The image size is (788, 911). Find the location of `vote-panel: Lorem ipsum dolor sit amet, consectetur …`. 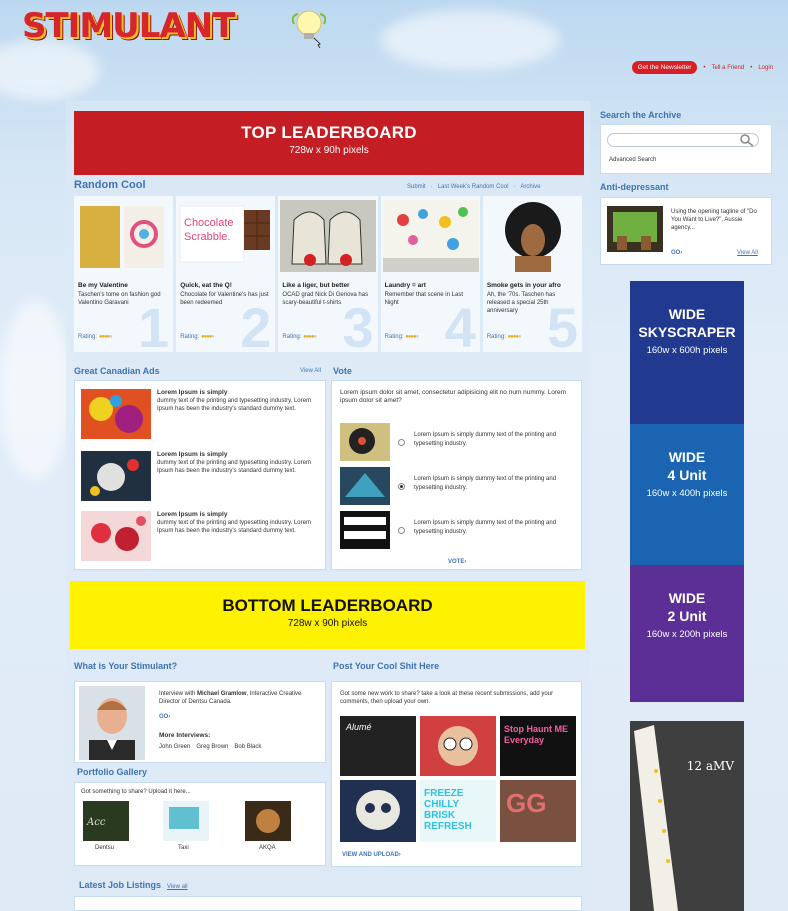

vote-panel: Lorem ipsum dolor sit amet, consectetur … is located at coordinates (456, 475).